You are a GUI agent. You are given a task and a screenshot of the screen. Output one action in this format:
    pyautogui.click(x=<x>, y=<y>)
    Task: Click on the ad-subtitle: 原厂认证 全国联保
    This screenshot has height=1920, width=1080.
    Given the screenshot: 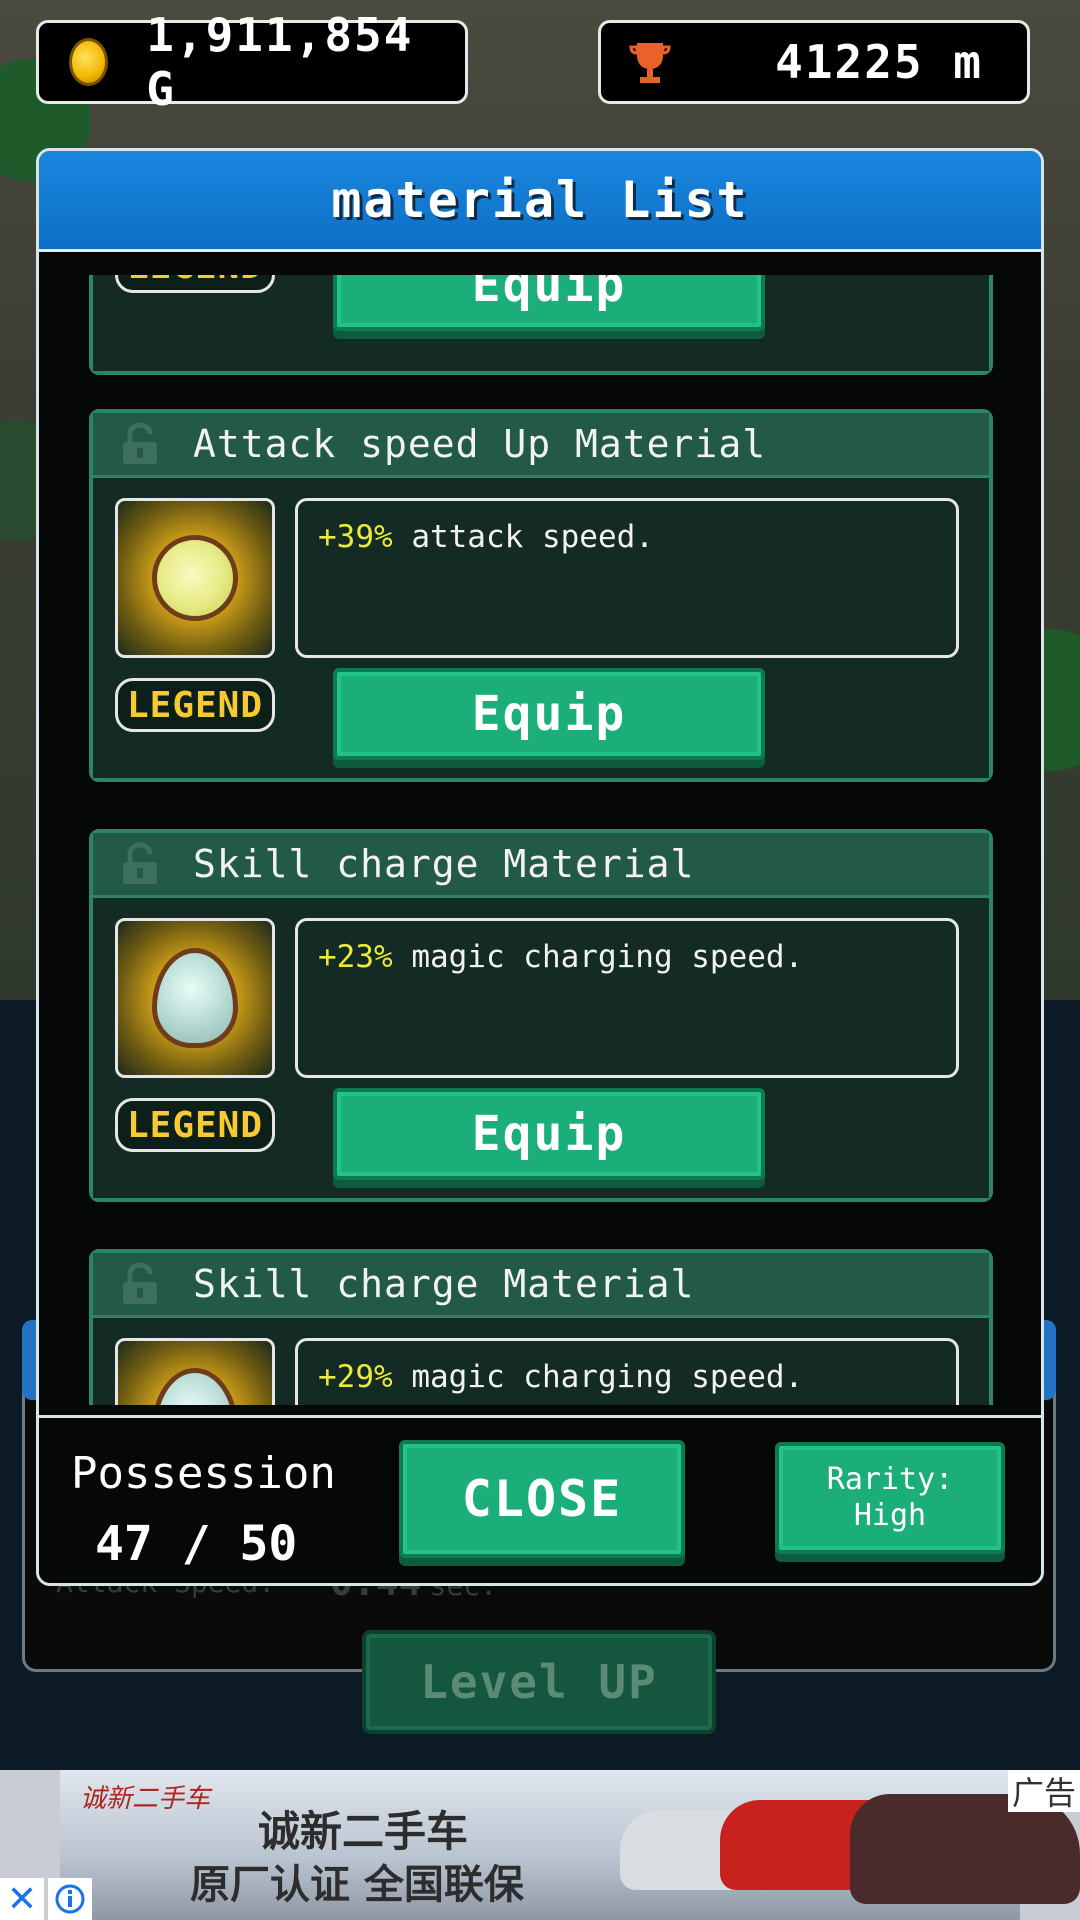 What is the action you would take?
    pyautogui.click(x=357, y=1885)
    